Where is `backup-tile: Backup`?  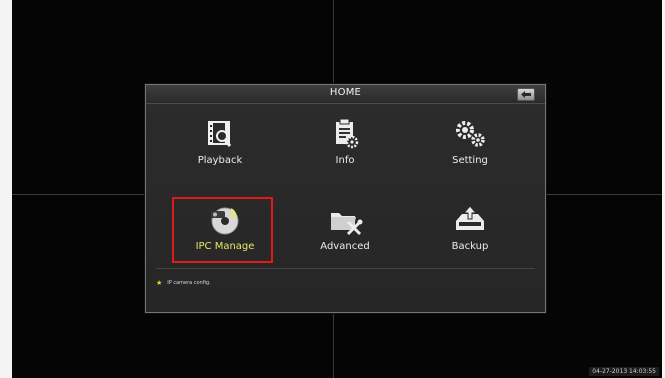 backup-tile: Backup is located at coordinates (470, 230).